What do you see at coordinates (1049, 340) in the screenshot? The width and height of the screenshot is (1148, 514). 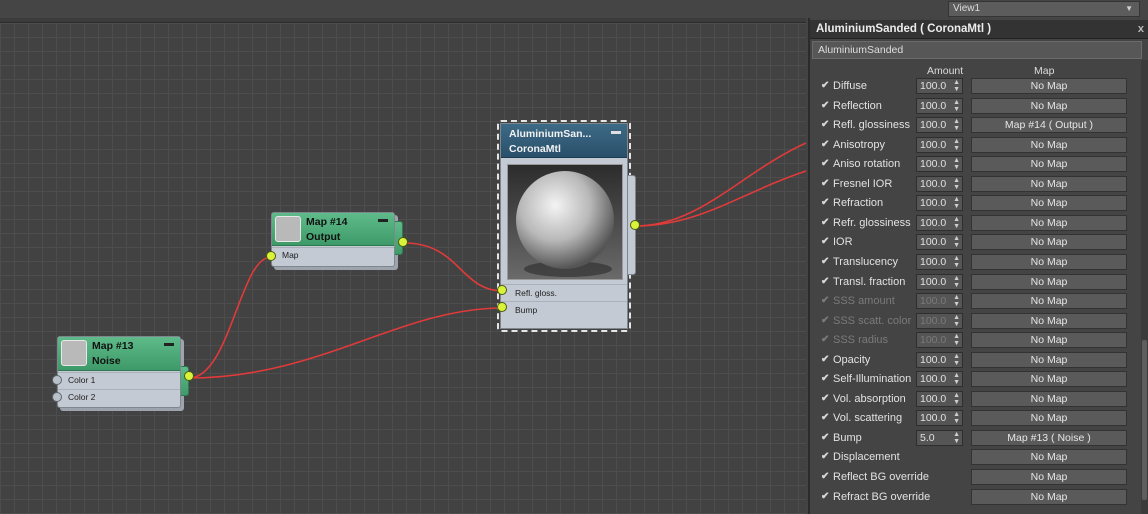 I see `map-button-sss-radius: No Map` at bounding box center [1049, 340].